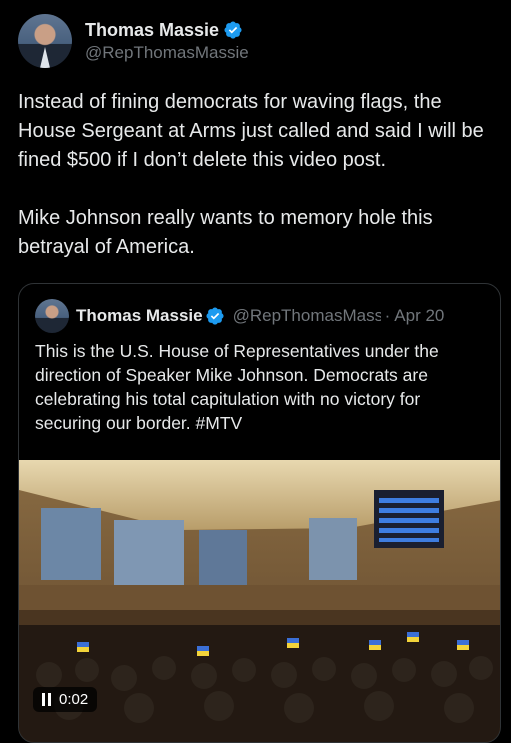  What do you see at coordinates (45, 41) in the screenshot?
I see `avatar` at bounding box center [45, 41].